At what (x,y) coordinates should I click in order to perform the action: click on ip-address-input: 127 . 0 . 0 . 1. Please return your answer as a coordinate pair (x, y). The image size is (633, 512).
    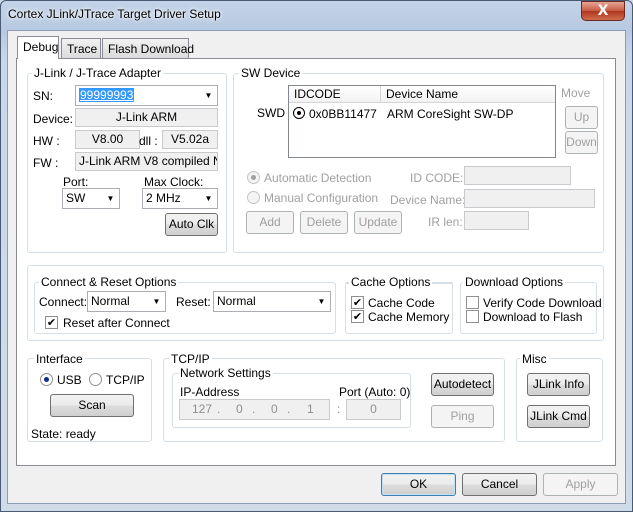
    Looking at the image, I should click on (254, 409).